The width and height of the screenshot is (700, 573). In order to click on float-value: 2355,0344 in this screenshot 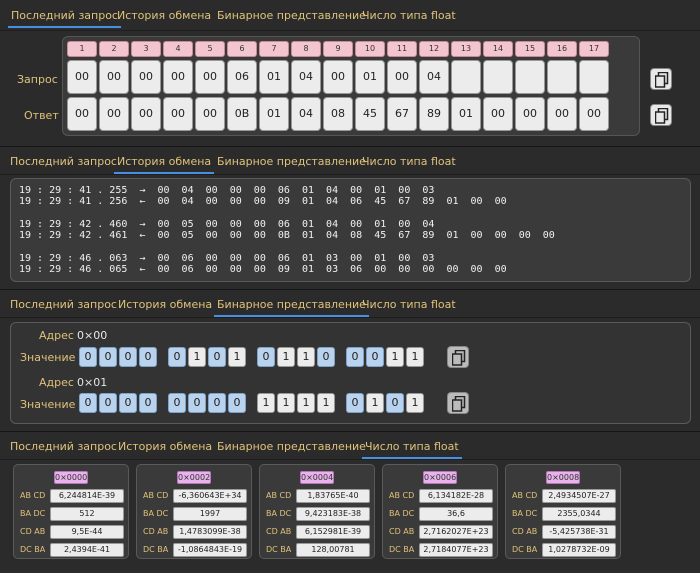, I will do `click(579, 514)`.